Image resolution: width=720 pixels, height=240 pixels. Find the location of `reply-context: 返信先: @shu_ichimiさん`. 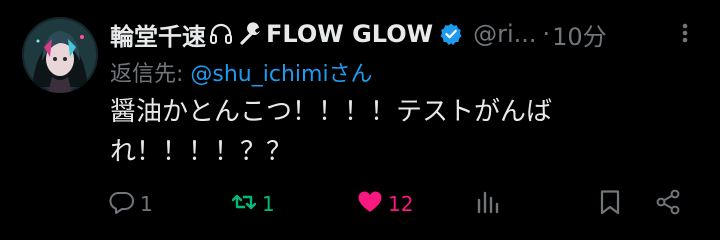

reply-context: 返信先: @shu_ichimiさん is located at coordinates (241, 72).